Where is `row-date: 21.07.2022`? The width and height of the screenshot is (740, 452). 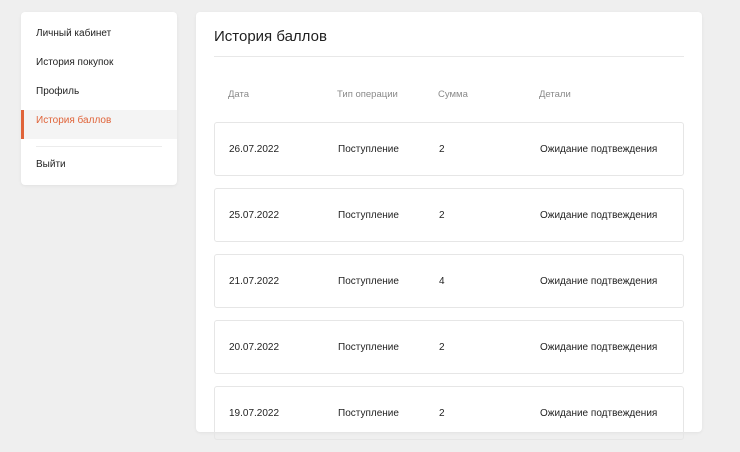
row-date: 21.07.2022 is located at coordinates (254, 281).